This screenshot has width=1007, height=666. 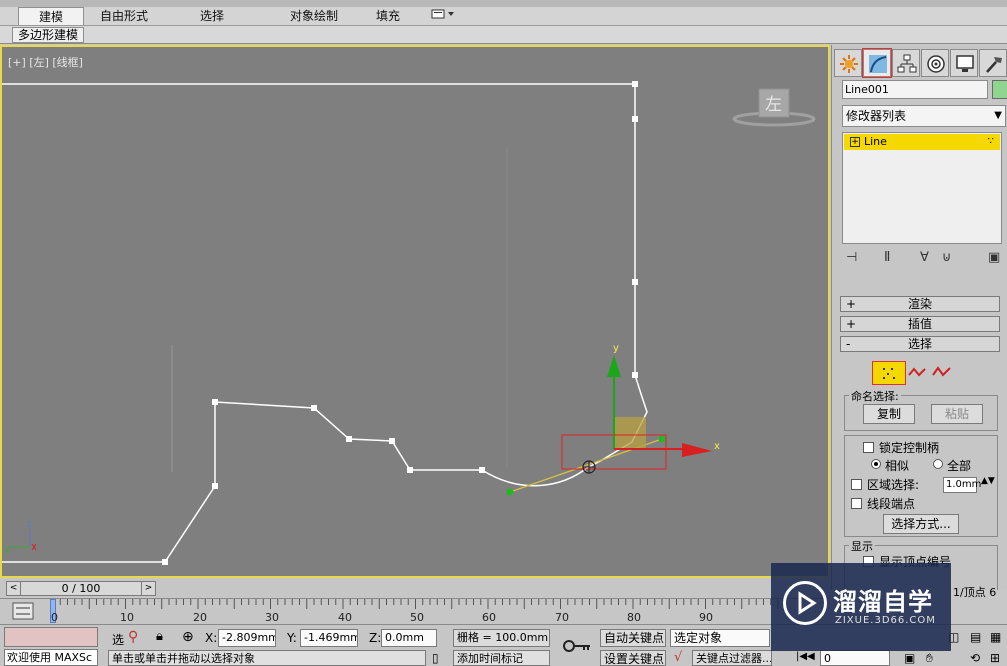 What do you see at coordinates (148, 588) in the screenshot?
I see `next-frame-button: >` at bounding box center [148, 588].